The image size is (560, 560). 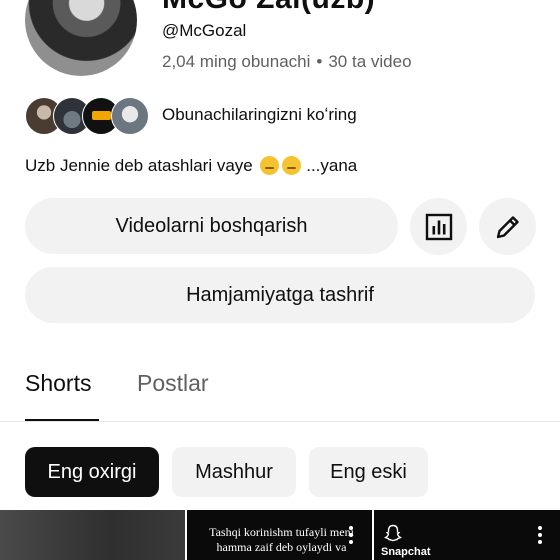 I want to click on channel-avatar, so click(x=81, y=38).